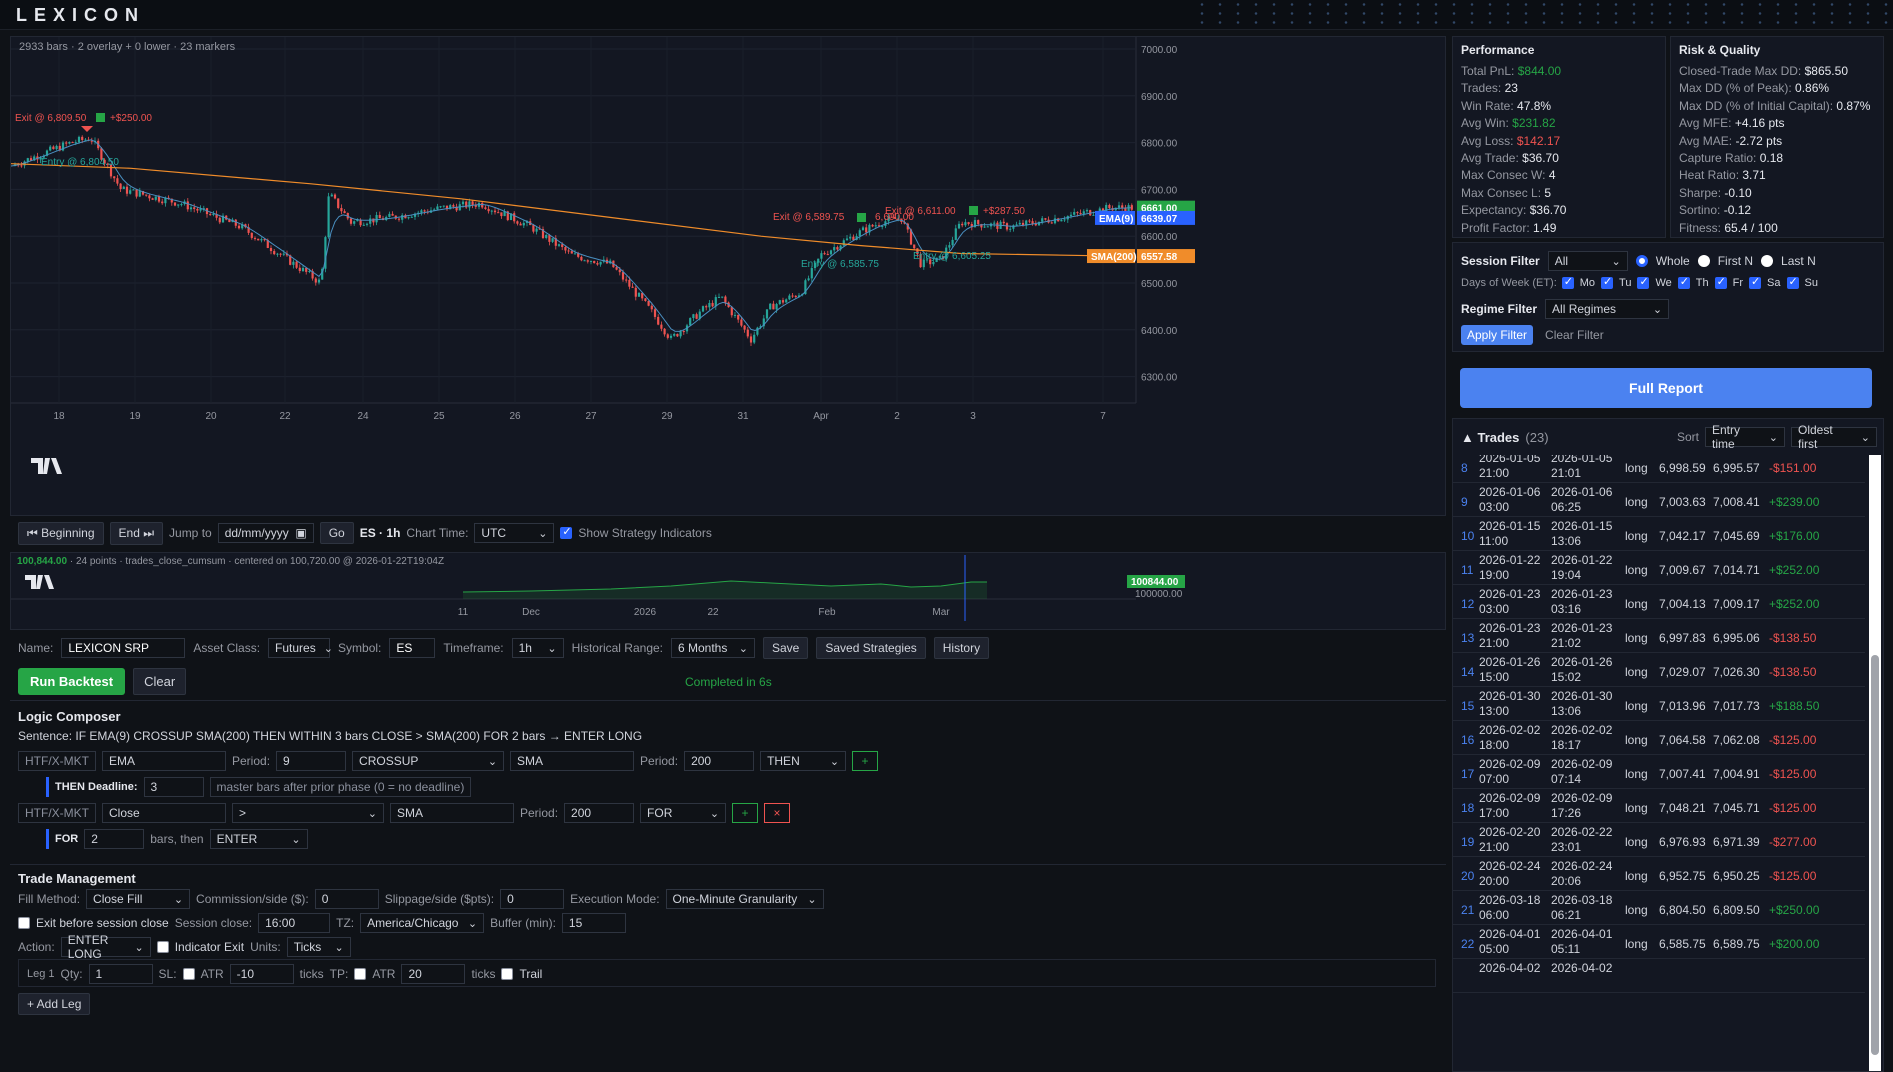  Describe the element at coordinates (599, 813) in the screenshot. I see `period-3-input: 200` at that location.